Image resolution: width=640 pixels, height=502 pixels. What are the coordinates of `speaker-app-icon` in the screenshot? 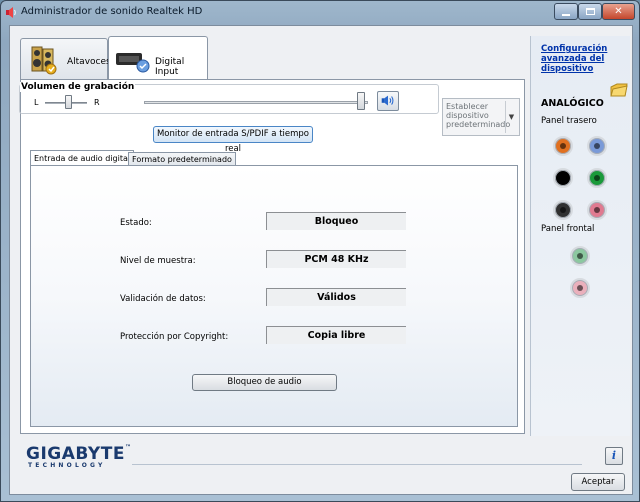 It's located at (11, 12).